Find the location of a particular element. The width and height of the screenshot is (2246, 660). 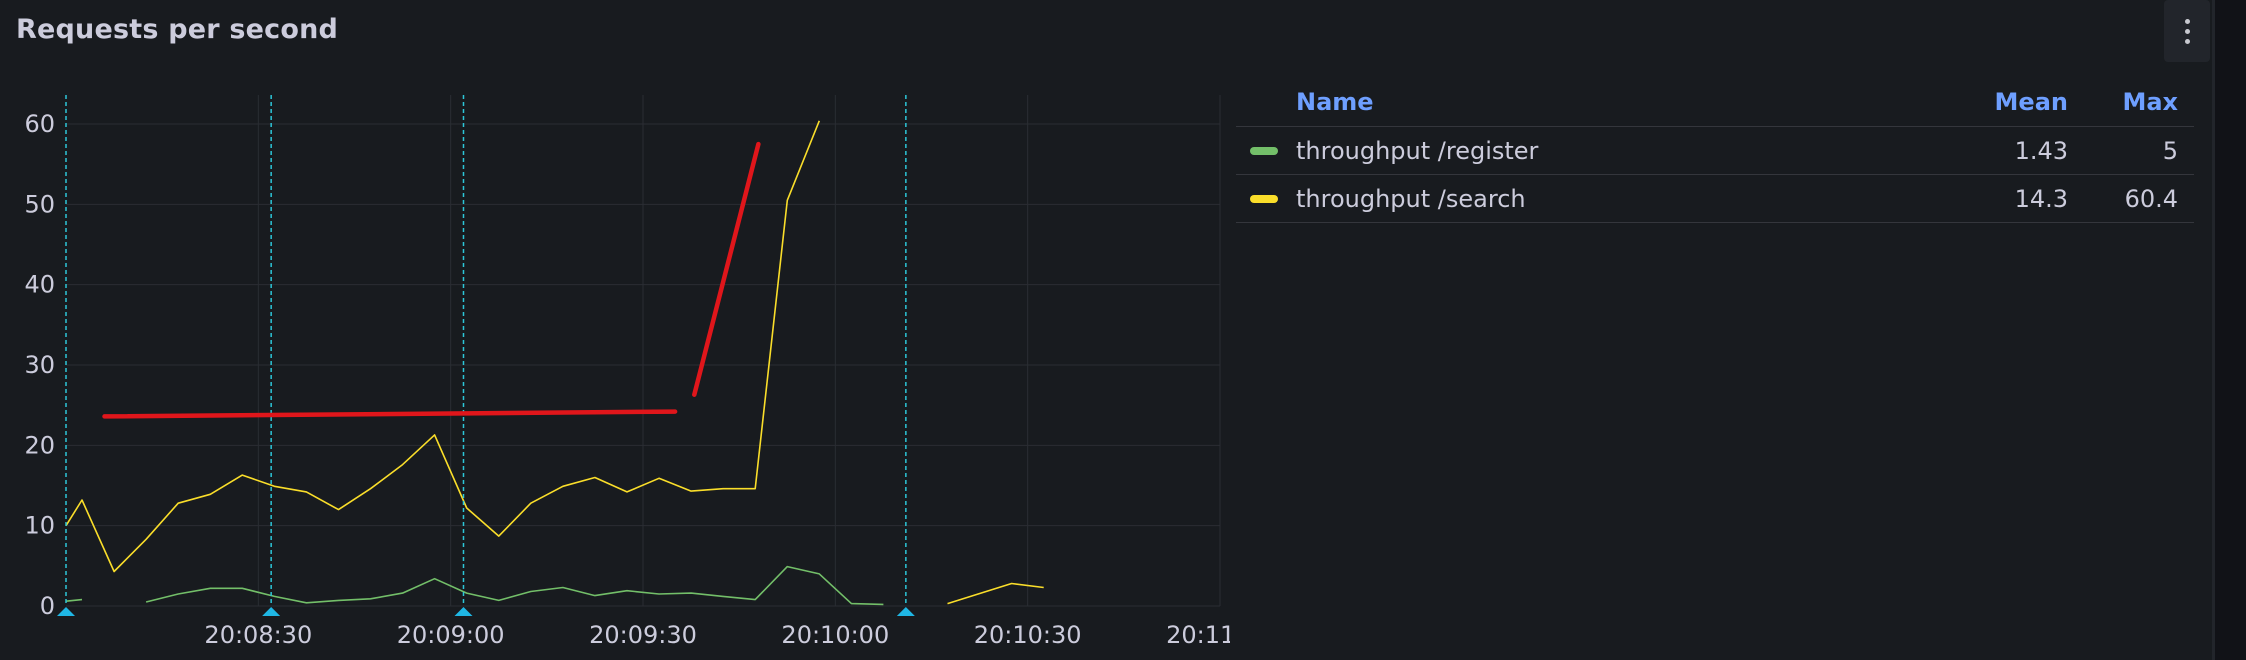

legend-row: throughput /search 14.3 60.4 is located at coordinates (1715, 199).